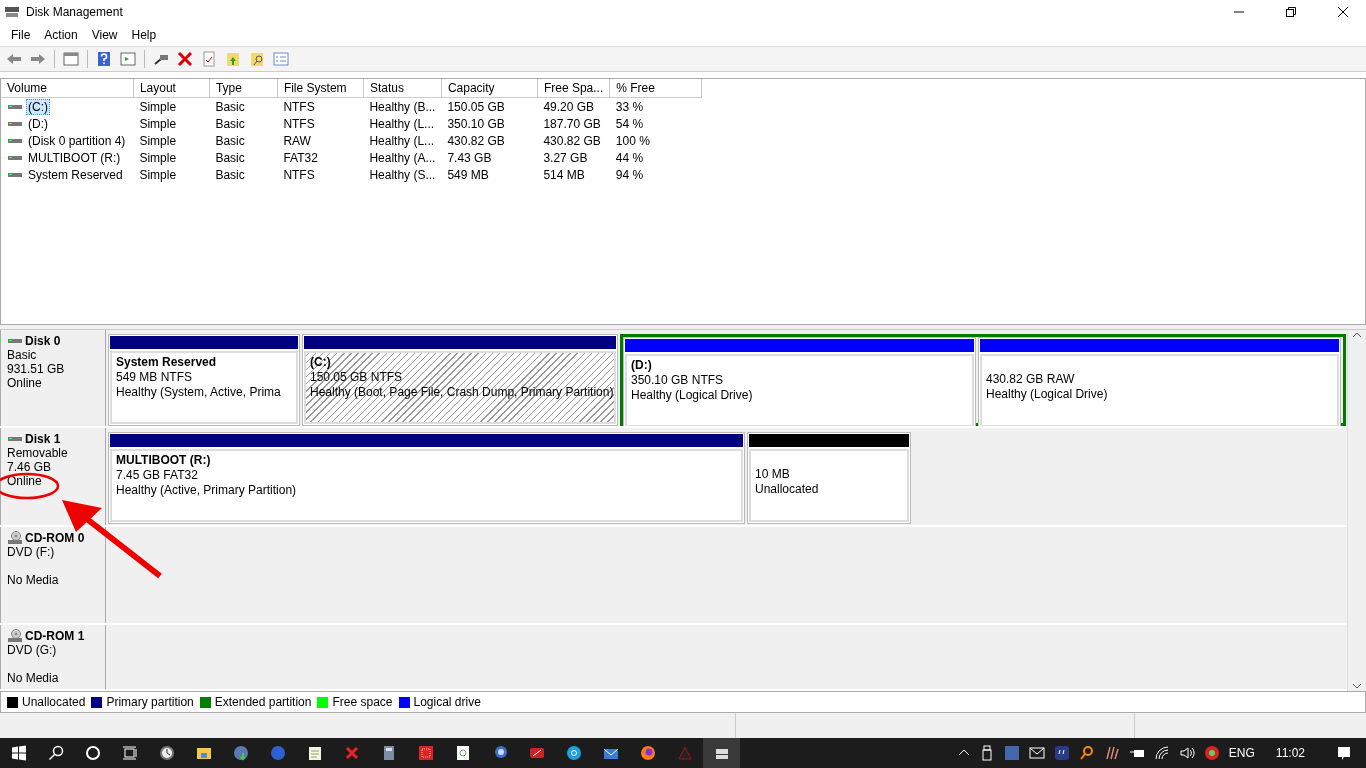 The height and width of the screenshot is (768, 1366). I want to click on partition-block: 430.82 GB RAW Healthy (Logical Drive), so click(1159, 381).